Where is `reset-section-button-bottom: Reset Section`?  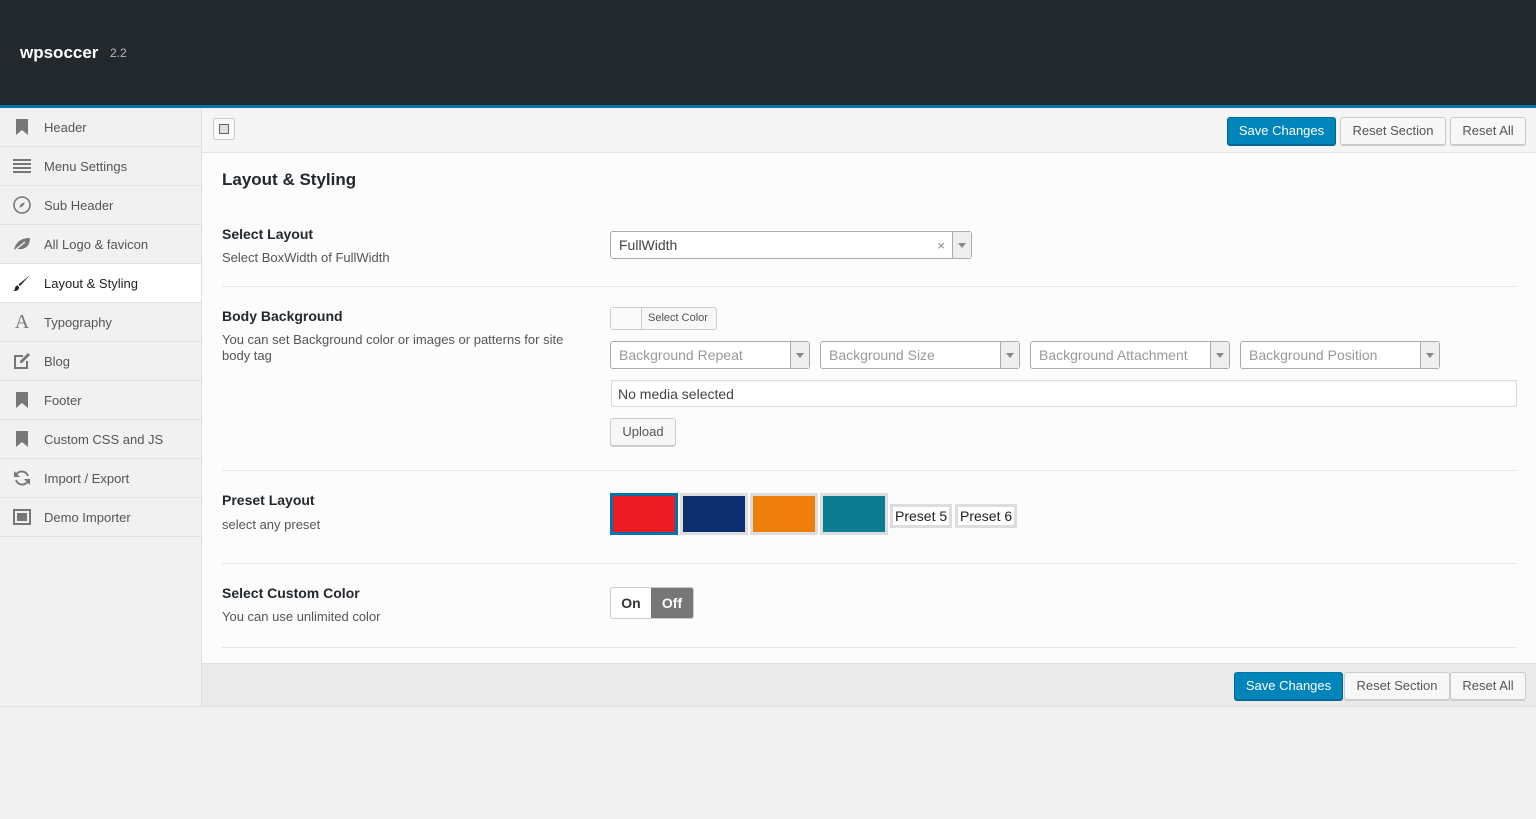
reset-section-button-bottom: Reset Section is located at coordinates (1397, 686).